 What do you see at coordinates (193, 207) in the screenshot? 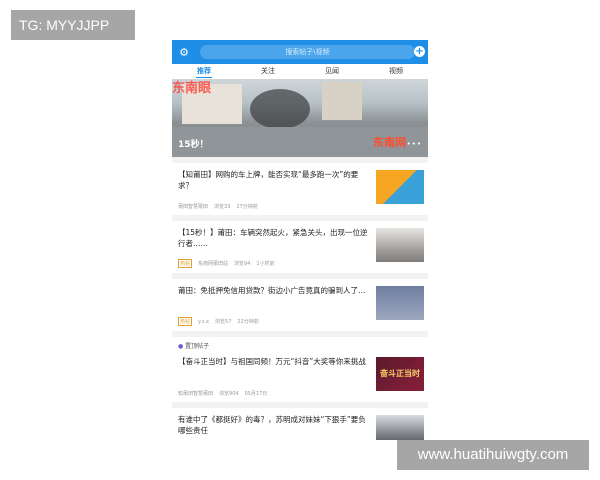
I see `feed-item-source: 莆田智慧莆田` at bounding box center [193, 207].